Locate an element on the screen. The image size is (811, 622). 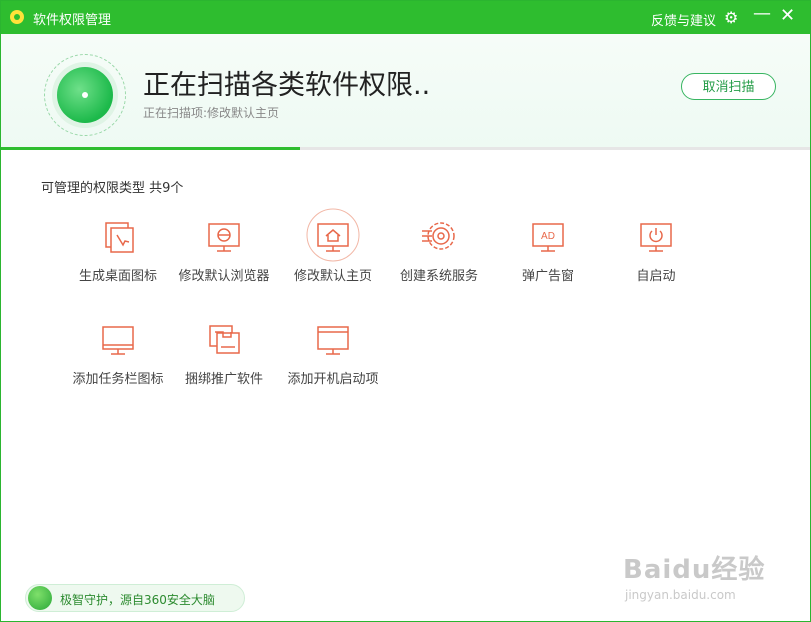
perm-default-homepage: 修改默认主页 is located at coordinates (333, 246).